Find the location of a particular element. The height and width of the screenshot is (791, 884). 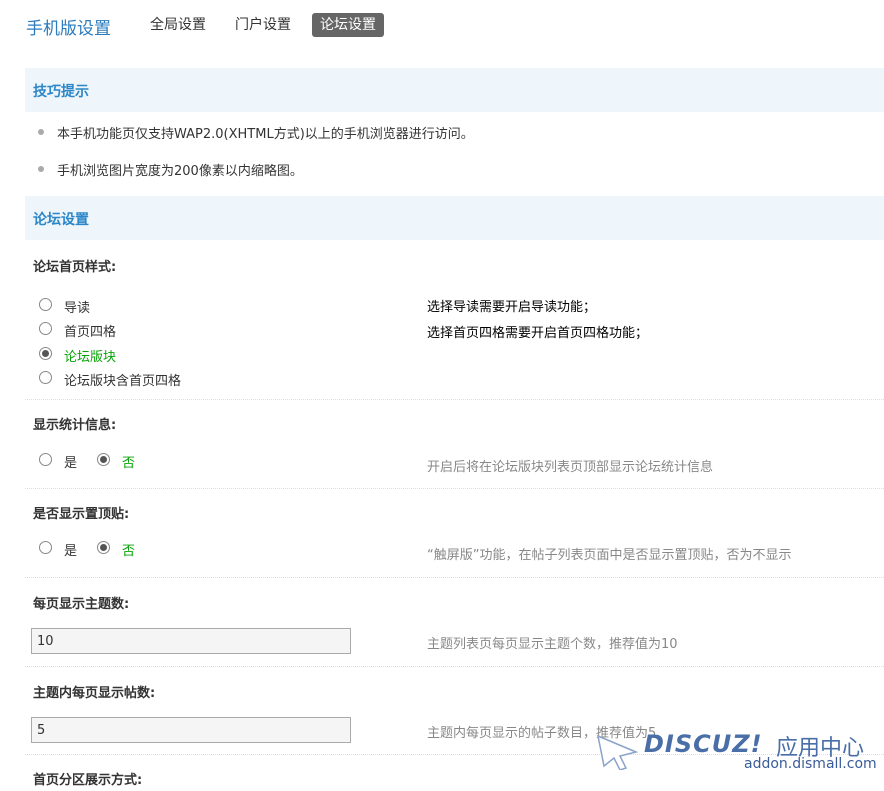

homepage-style-hint-2: 选择首页四格需要开启首页四格功能； is located at coordinates (538, 333).